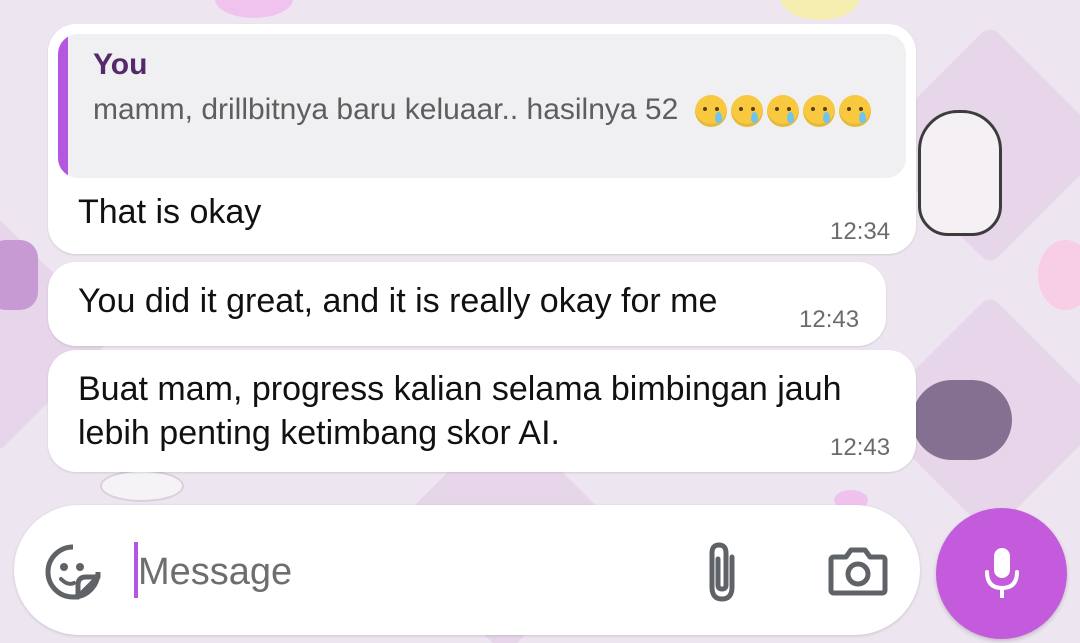  I want to click on wallpaper-heart, so click(254, 9).